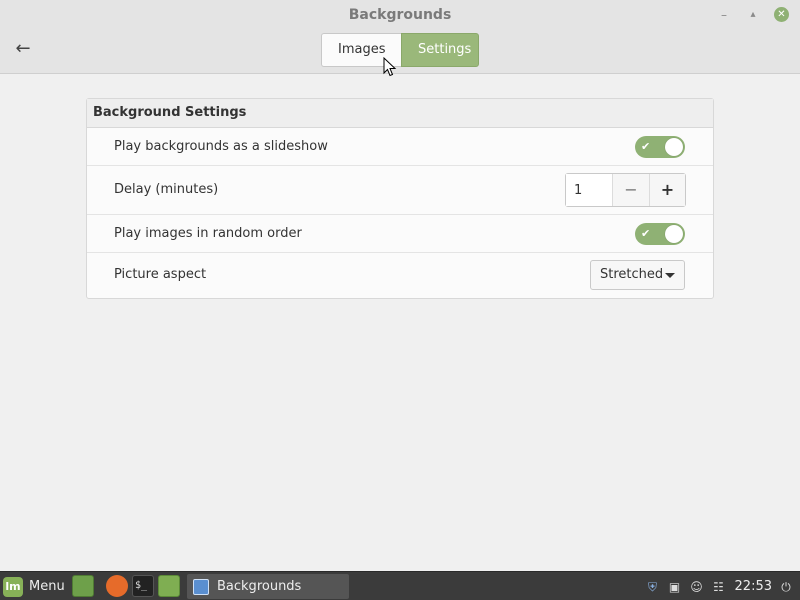 The width and height of the screenshot is (800, 600). I want to click on picture-aspect-row: Picture aspect Stretched, so click(400, 275).